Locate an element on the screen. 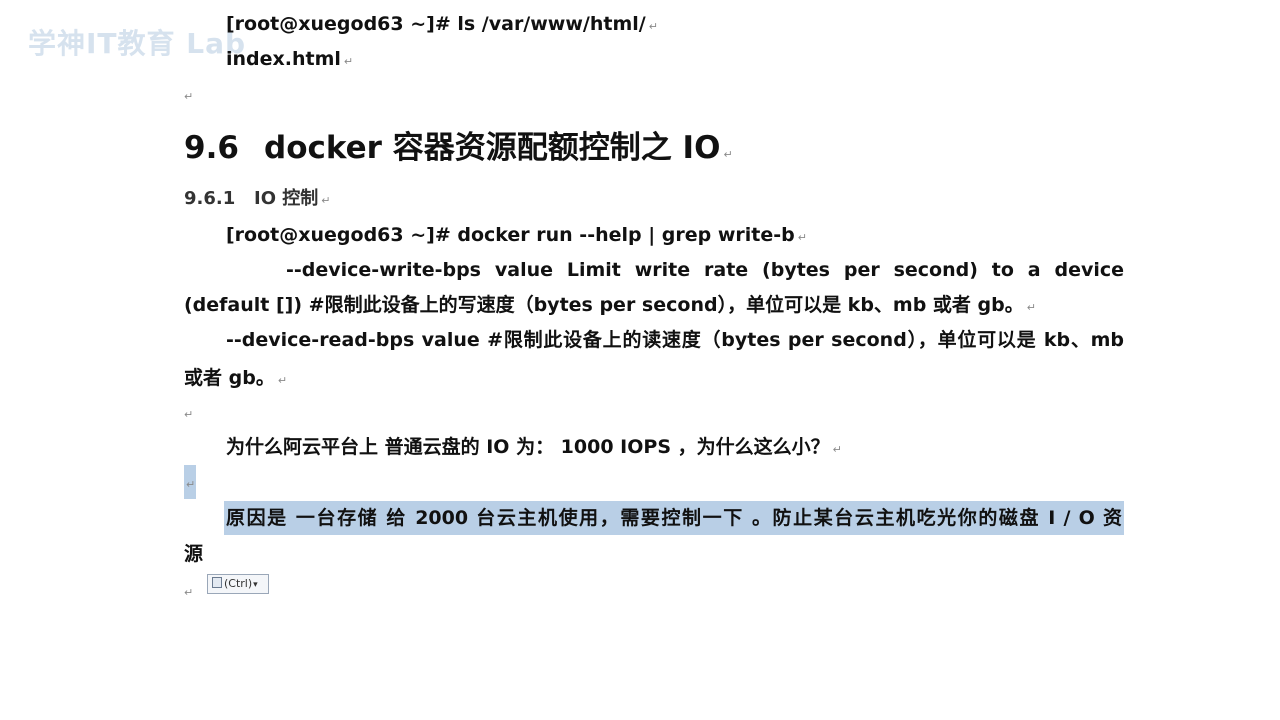  answer-line2-text: 源 is located at coordinates (194, 554).